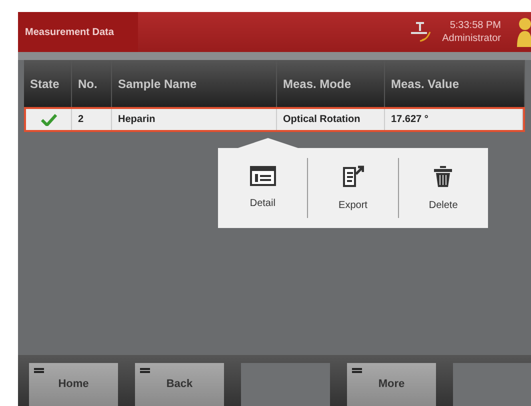 This screenshot has width=531, height=406. Describe the element at coordinates (92, 119) in the screenshot. I see `table-cell: 2` at that location.